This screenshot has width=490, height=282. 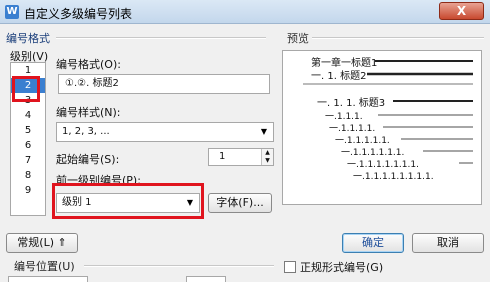 What do you see at coordinates (267, 161) in the screenshot?
I see `spin-down-icon: ▼` at bounding box center [267, 161].